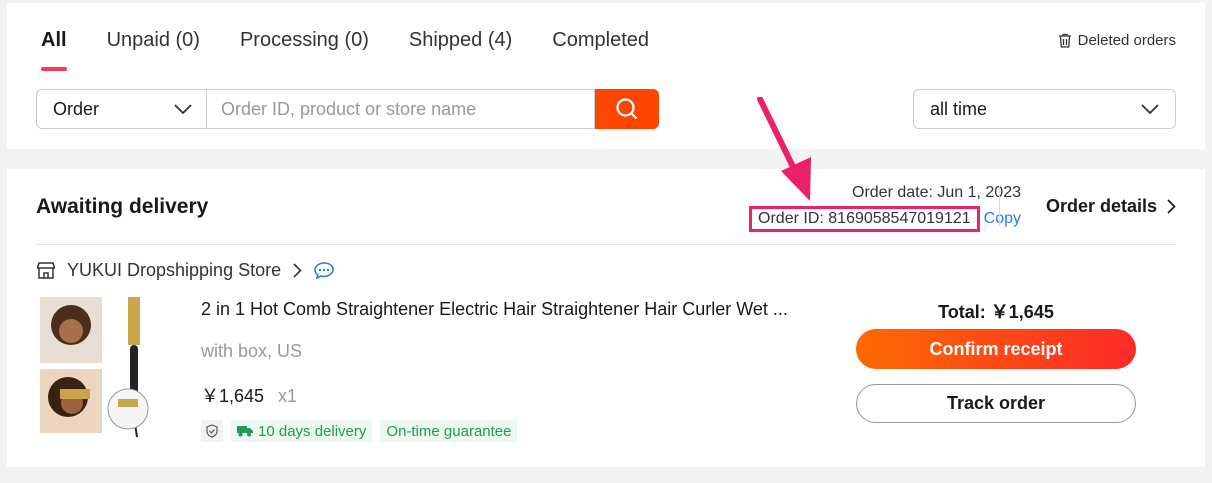 The width and height of the screenshot is (1212, 483). I want to click on order-id: Order ID: 8169058547019121, so click(864, 219).